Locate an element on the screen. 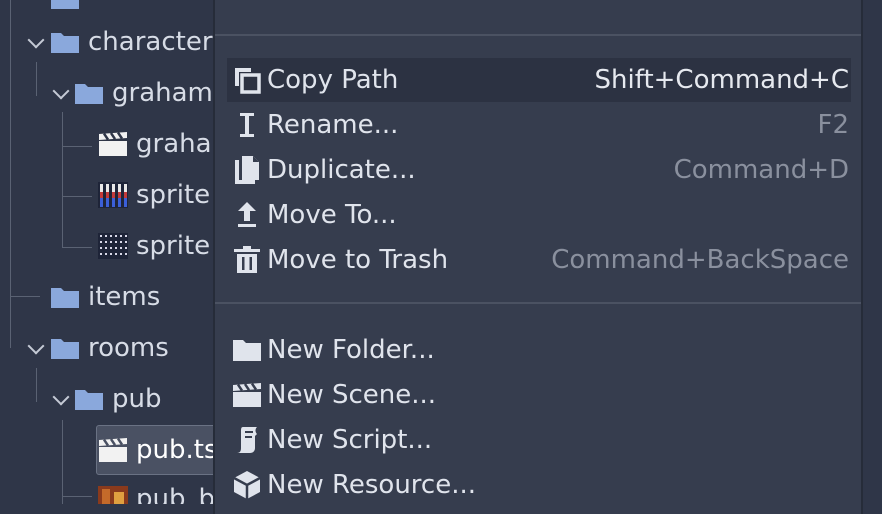 The width and height of the screenshot is (882, 514). trash-icon is located at coordinates (247, 260).